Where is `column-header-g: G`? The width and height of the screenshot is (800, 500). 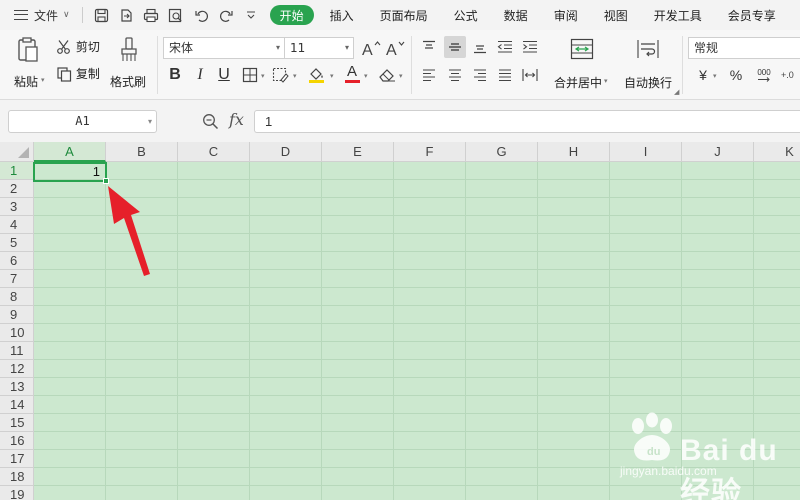 column-header-g: G is located at coordinates (502, 152).